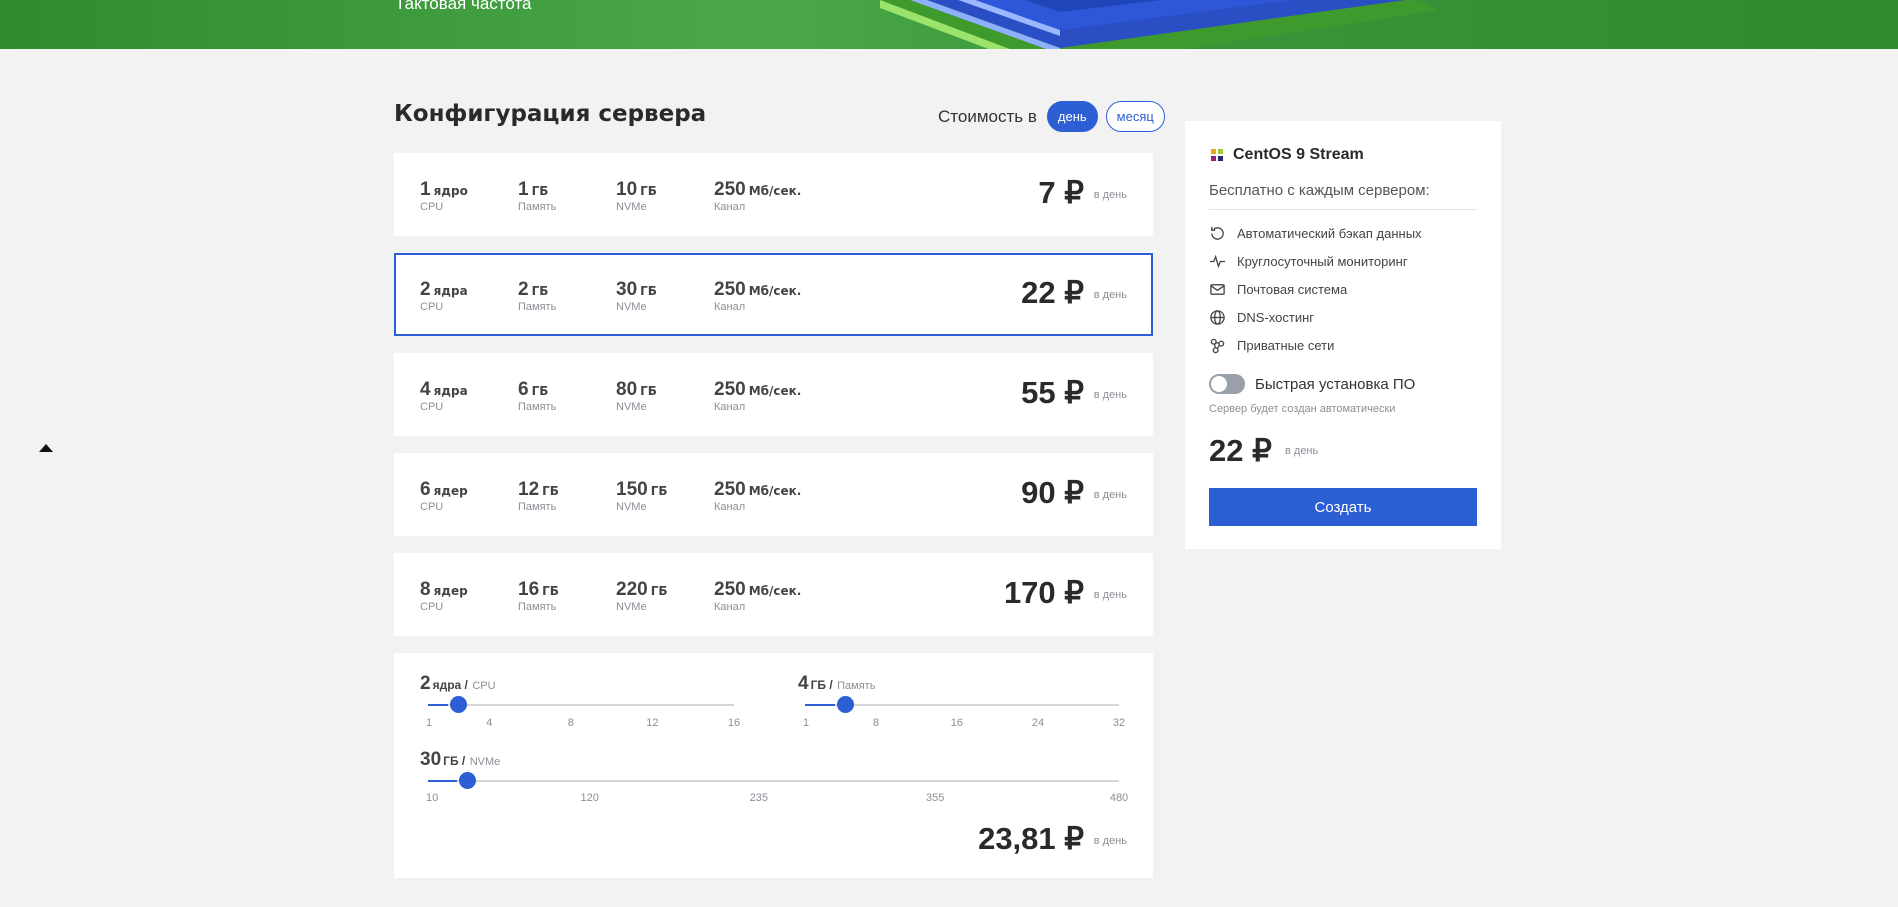 This screenshot has width=1898, height=907. What do you see at coordinates (444, 296) in the screenshot?
I see `plan-spec-cpu: 2 ядра CPU` at bounding box center [444, 296].